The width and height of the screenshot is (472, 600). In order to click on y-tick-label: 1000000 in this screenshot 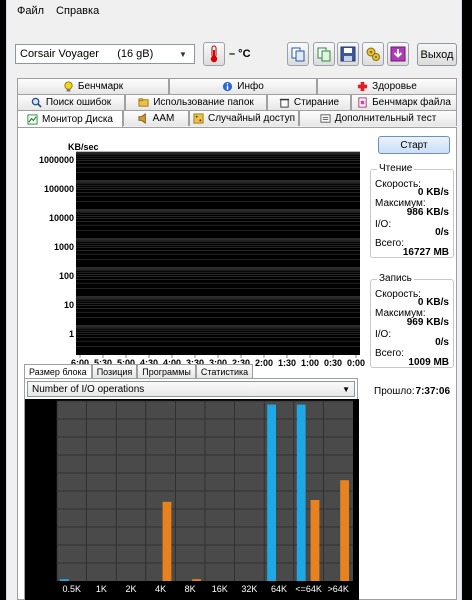, I will do `click(56, 160)`.